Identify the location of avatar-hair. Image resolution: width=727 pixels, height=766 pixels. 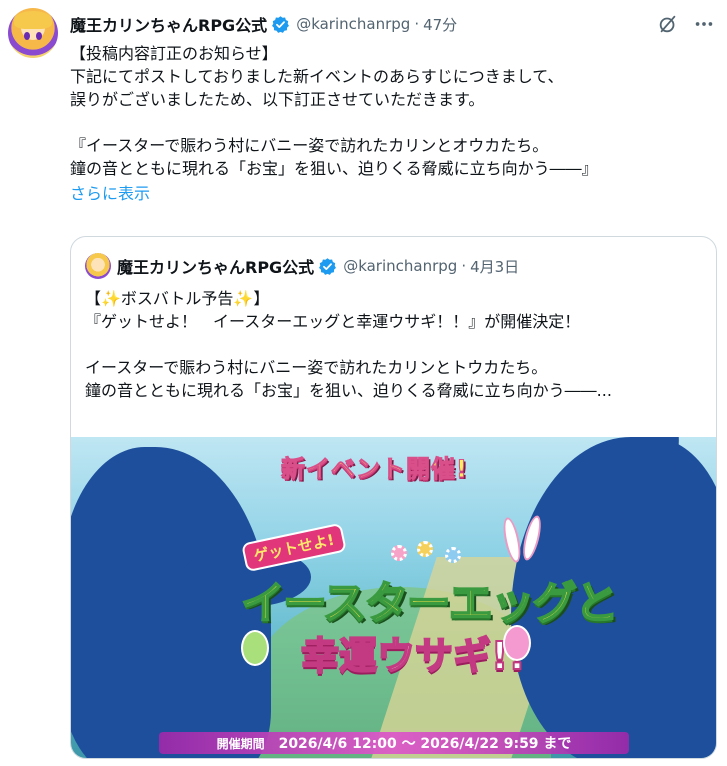
(33, 20).